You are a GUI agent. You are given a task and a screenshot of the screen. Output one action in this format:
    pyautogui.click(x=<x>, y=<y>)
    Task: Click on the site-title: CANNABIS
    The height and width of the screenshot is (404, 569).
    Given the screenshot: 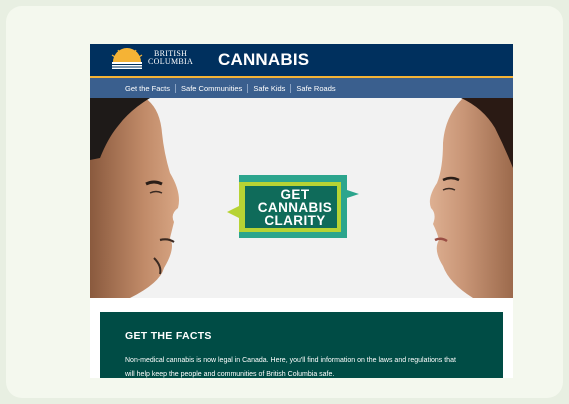 What is the action you would take?
    pyautogui.click(x=263, y=60)
    